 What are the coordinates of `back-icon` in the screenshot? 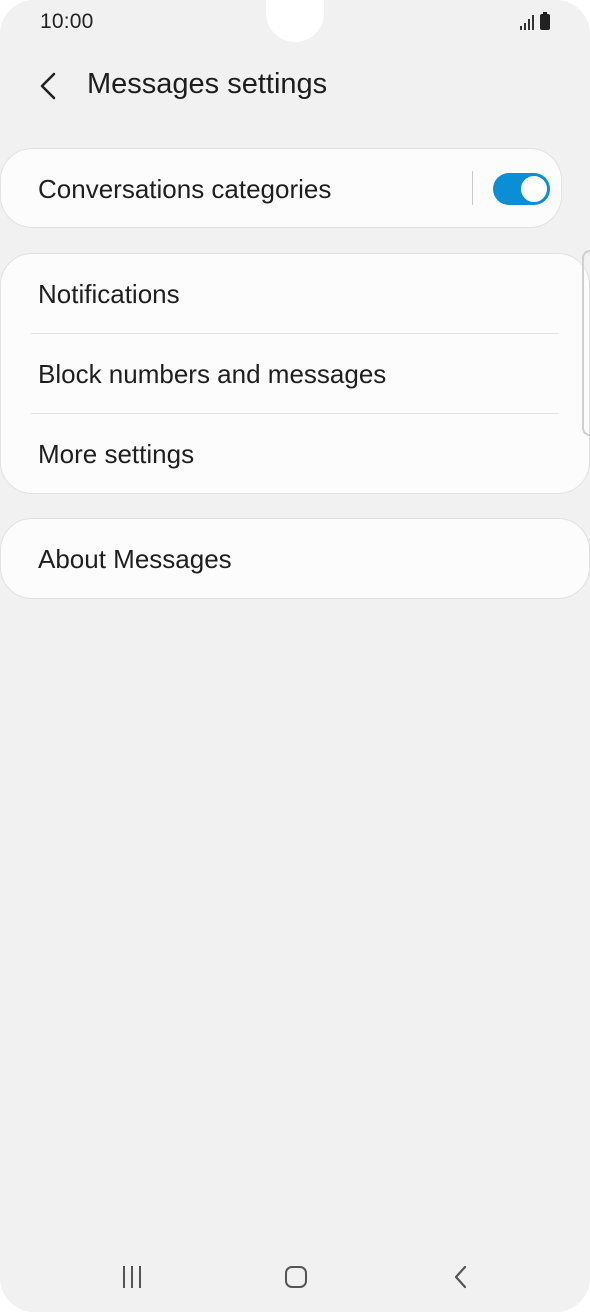 It's located at (460, 1277).